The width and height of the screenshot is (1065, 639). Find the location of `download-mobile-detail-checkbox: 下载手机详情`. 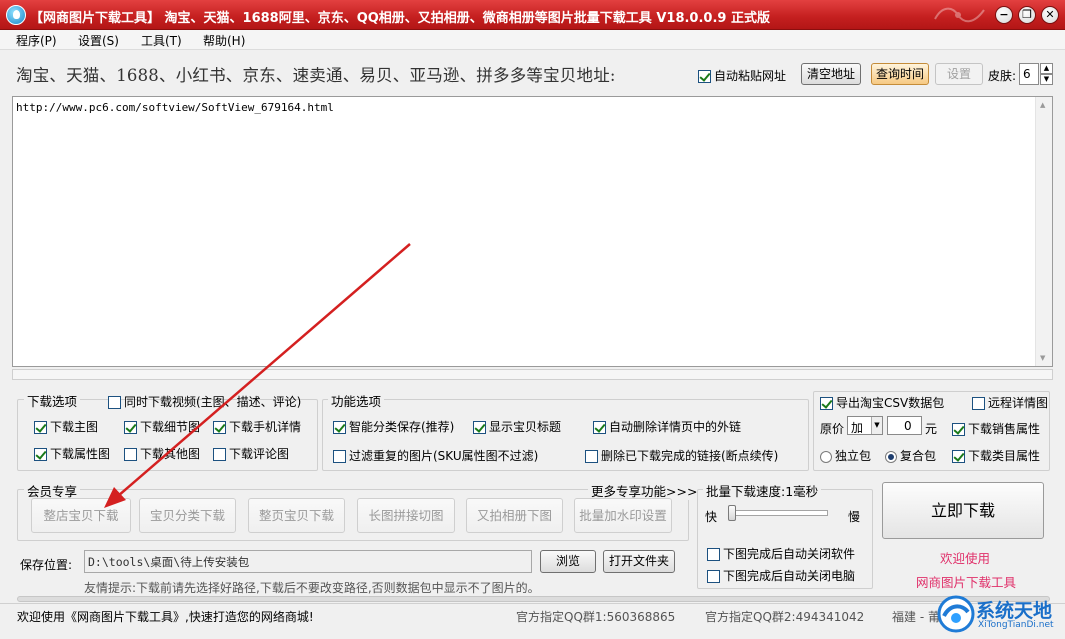

download-mobile-detail-checkbox: 下载手机详情 is located at coordinates (257, 426).